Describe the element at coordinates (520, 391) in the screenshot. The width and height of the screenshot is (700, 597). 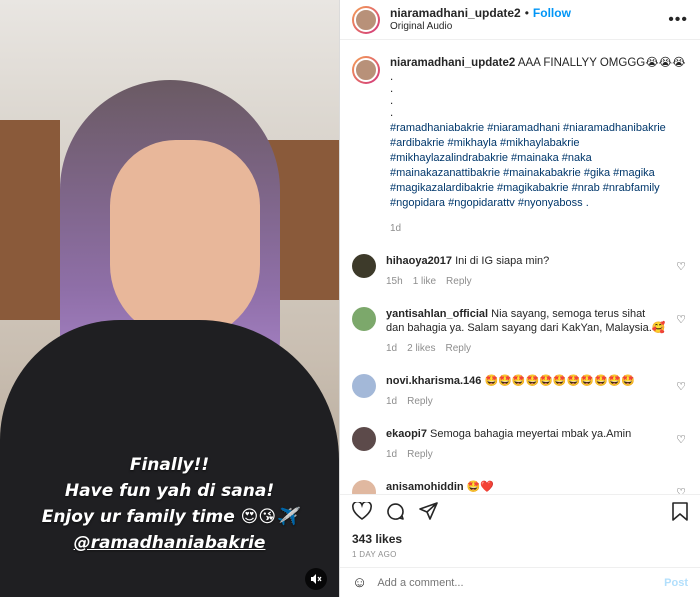
I see `comment-item: novi.kharisma.146 🤩🤩🤩🤩🤩🤩🤩🤩🤩🤩🤩 1d Reply ♡` at that location.